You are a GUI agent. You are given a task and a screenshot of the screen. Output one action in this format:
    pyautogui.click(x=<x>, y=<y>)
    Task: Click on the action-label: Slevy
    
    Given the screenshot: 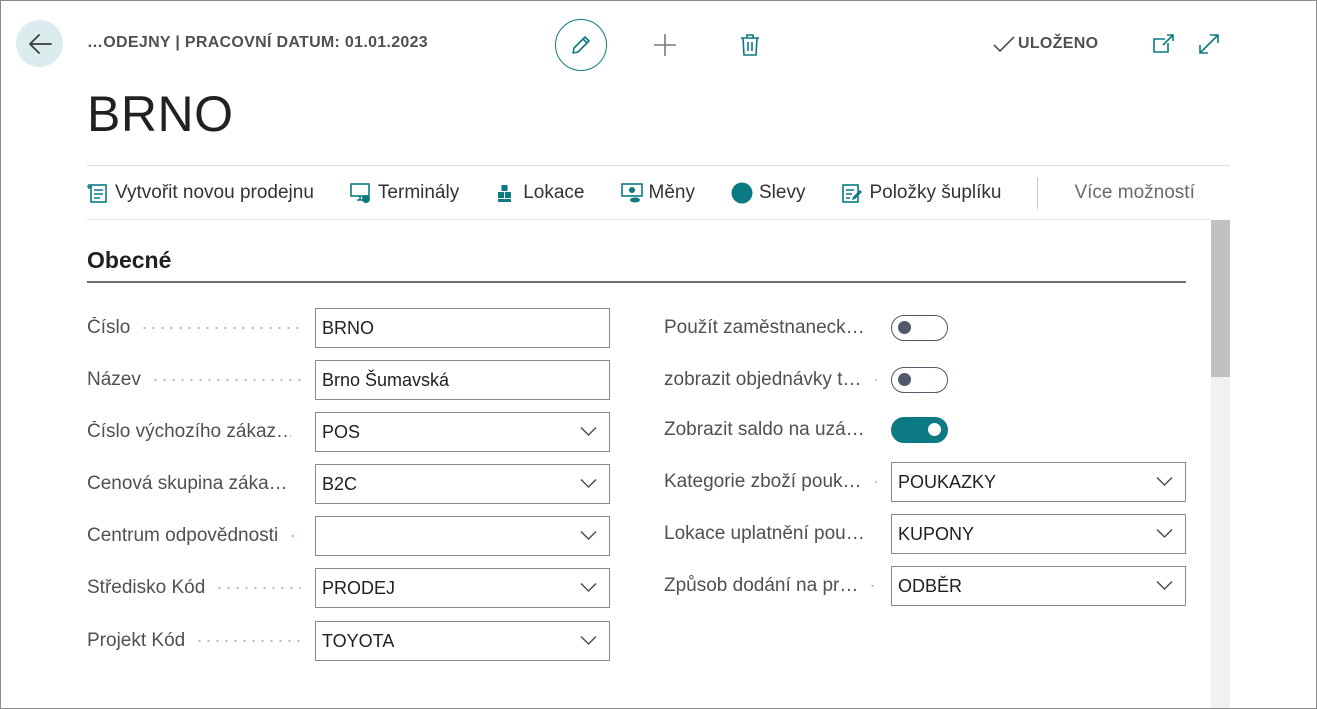 What is the action you would take?
    pyautogui.click(x=782, y=192)
    